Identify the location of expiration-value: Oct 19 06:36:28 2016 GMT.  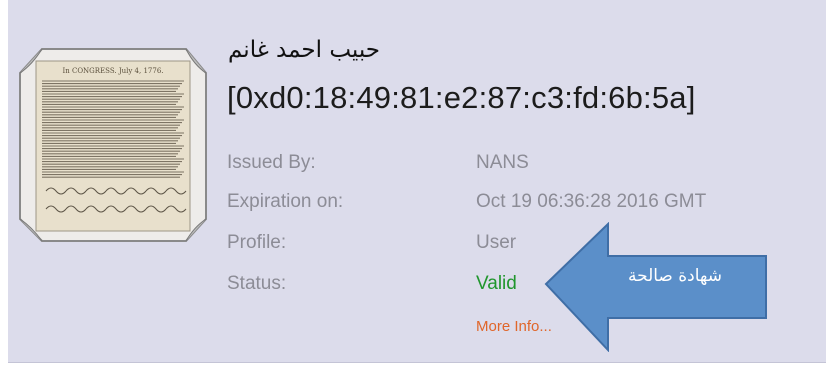
(591, 201).